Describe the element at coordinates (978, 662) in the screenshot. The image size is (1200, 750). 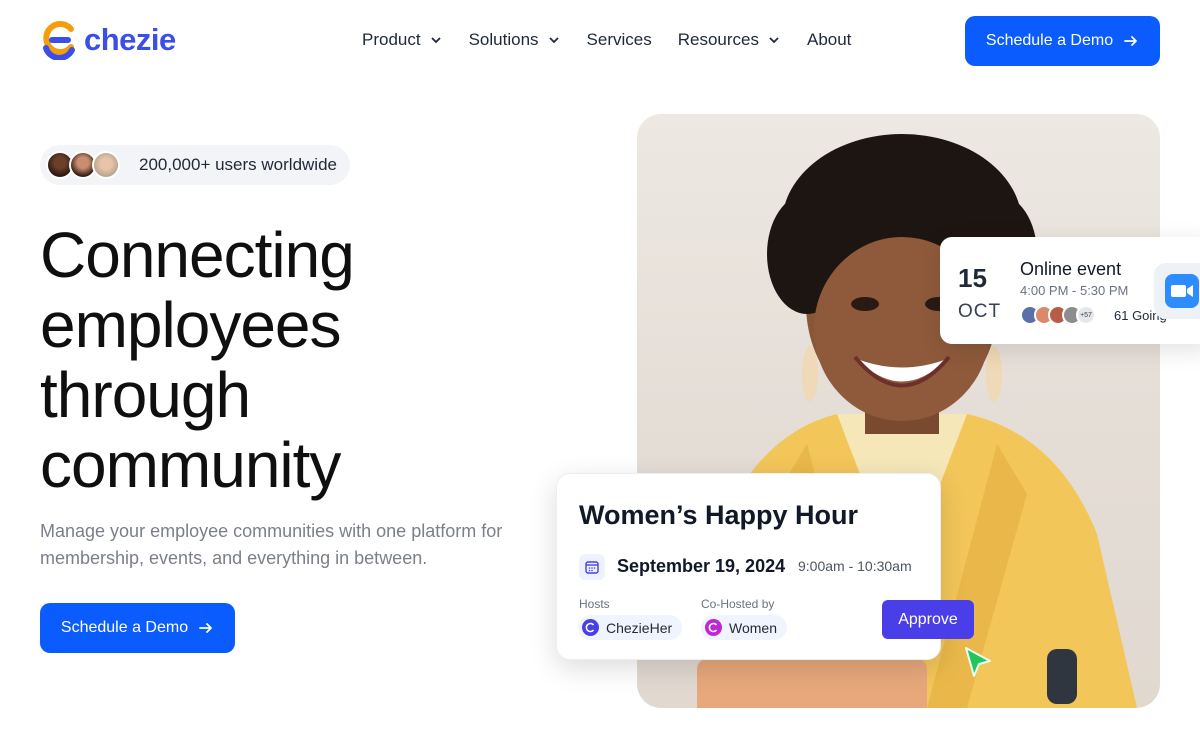
I see `cursor-pointer-icon` at that location.